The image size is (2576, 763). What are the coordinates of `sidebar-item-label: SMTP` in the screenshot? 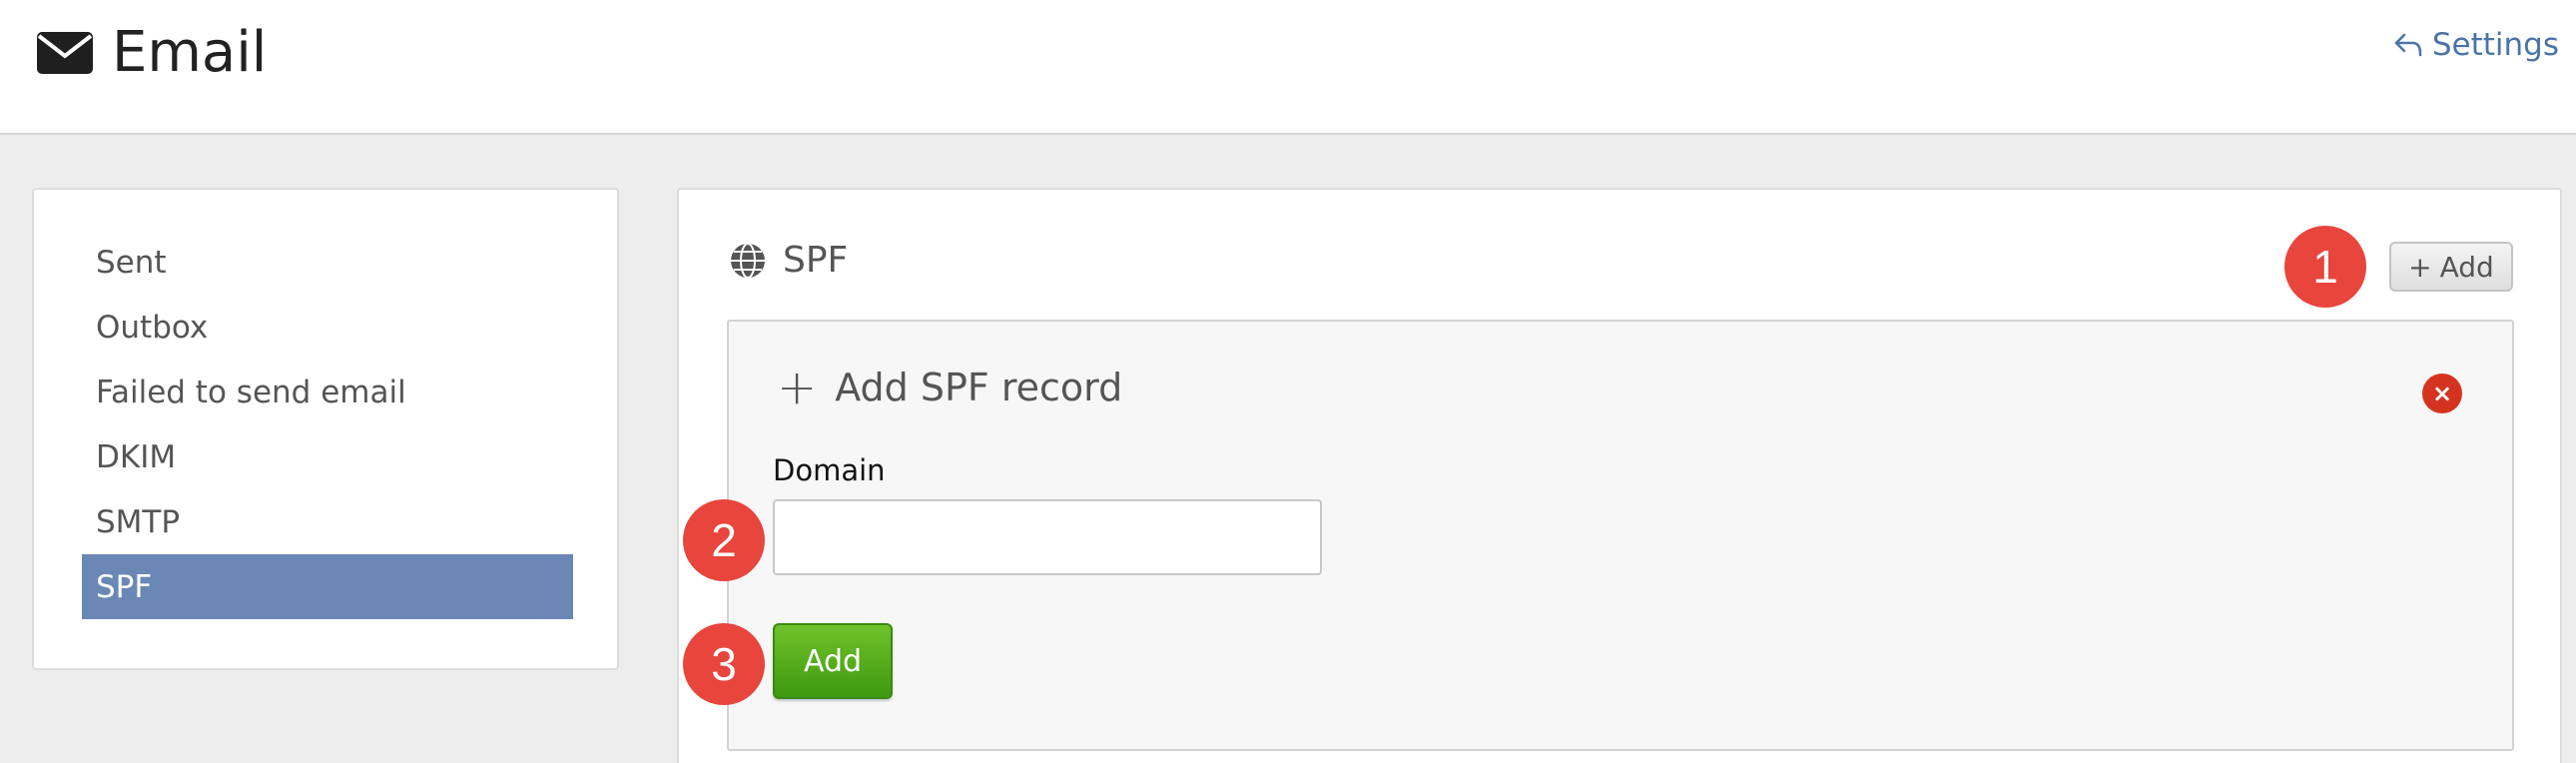 It's located at (138, 521).